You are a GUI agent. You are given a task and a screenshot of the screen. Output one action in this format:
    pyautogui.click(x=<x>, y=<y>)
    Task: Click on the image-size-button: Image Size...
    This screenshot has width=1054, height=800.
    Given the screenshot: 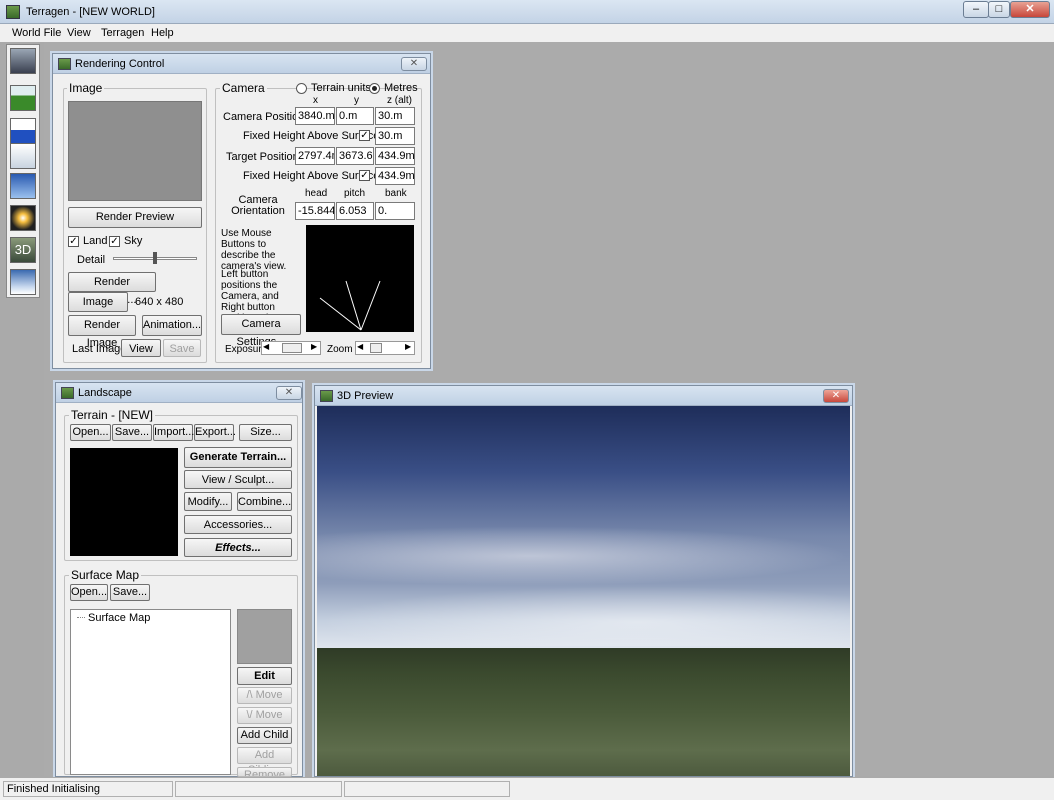 What is the action you would take?
    pyautogui.click(x=98, y=309)
    